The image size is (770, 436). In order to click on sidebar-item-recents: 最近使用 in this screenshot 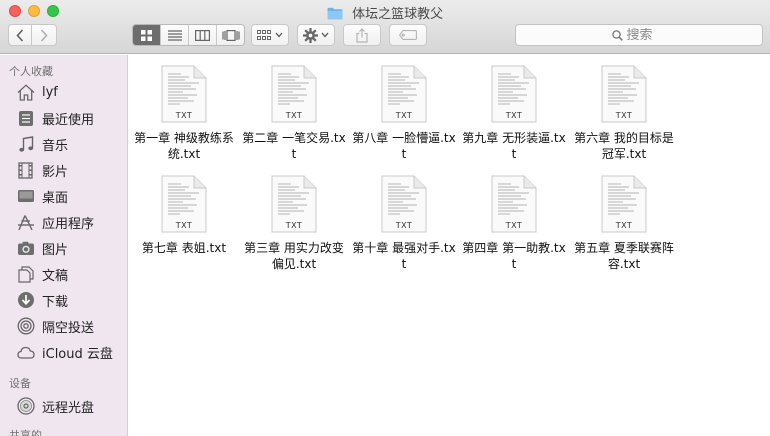, I will do `click(71, 118)`.